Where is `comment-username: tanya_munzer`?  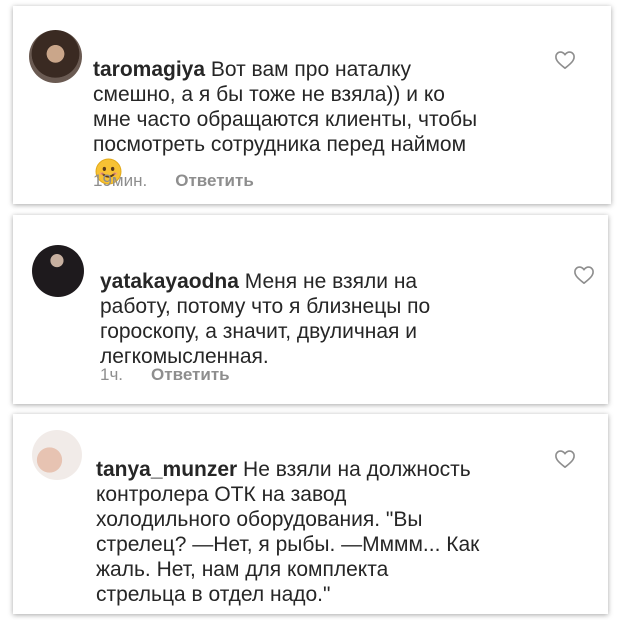
comment-username: tanya_munzer is located at coordinates (166, 469).